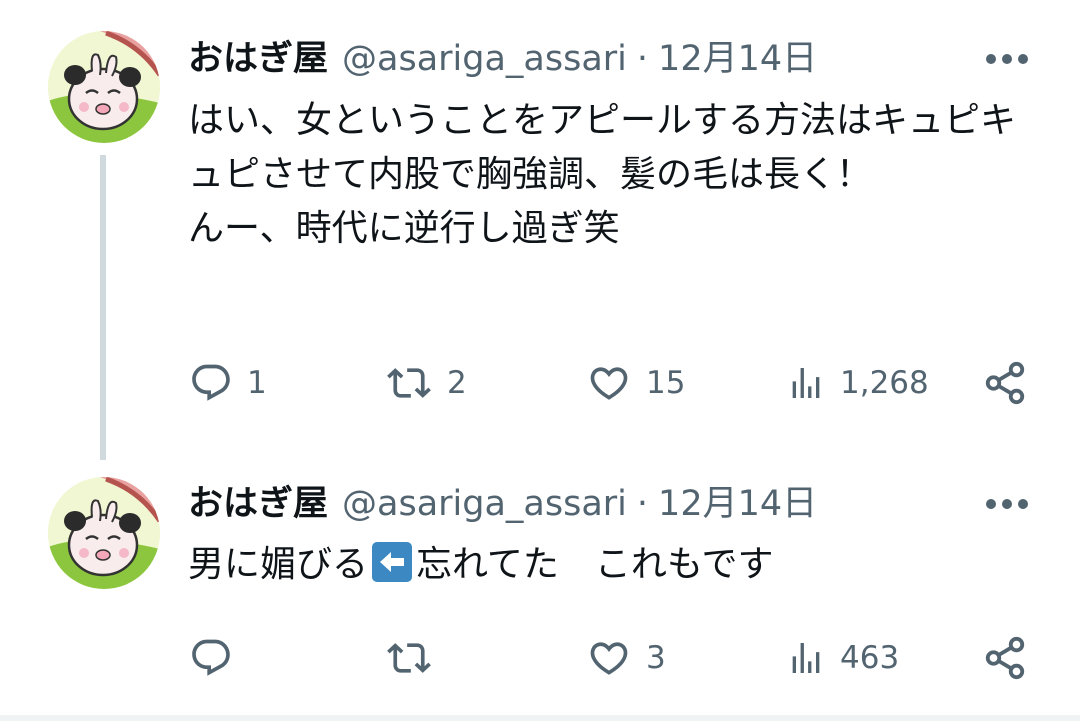 Image resolution: width=1080 pixels, height=721 pixels. I want to click on action-bar: 3 463, so click(540, 658).